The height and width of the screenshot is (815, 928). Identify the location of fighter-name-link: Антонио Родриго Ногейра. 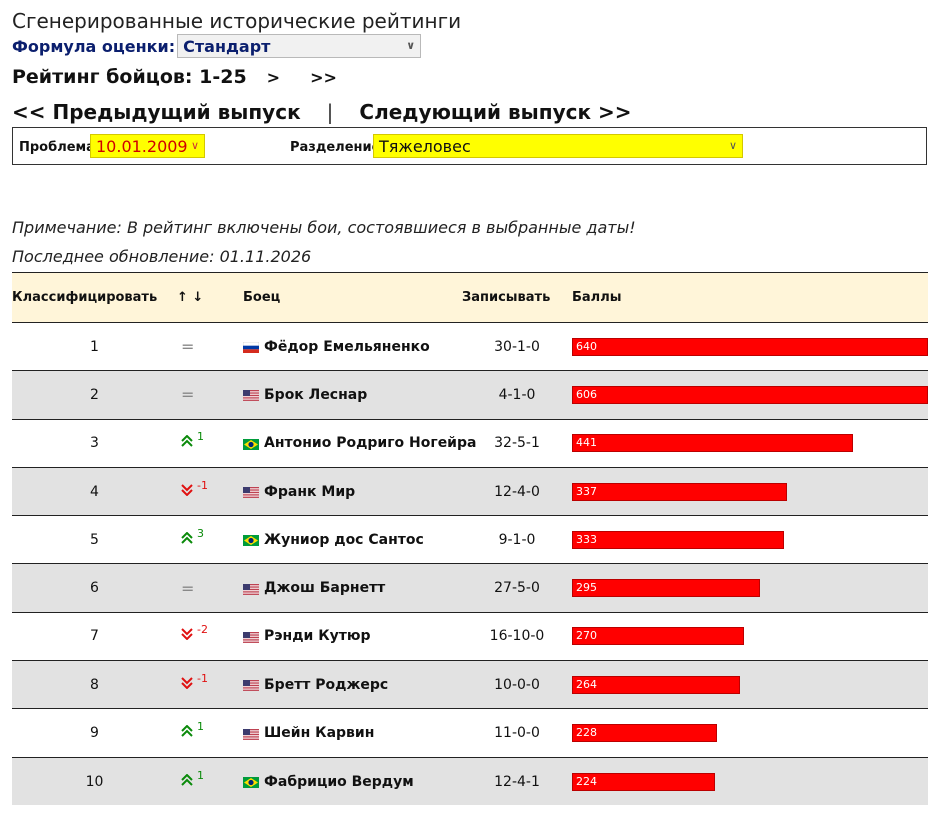
(370, 443).